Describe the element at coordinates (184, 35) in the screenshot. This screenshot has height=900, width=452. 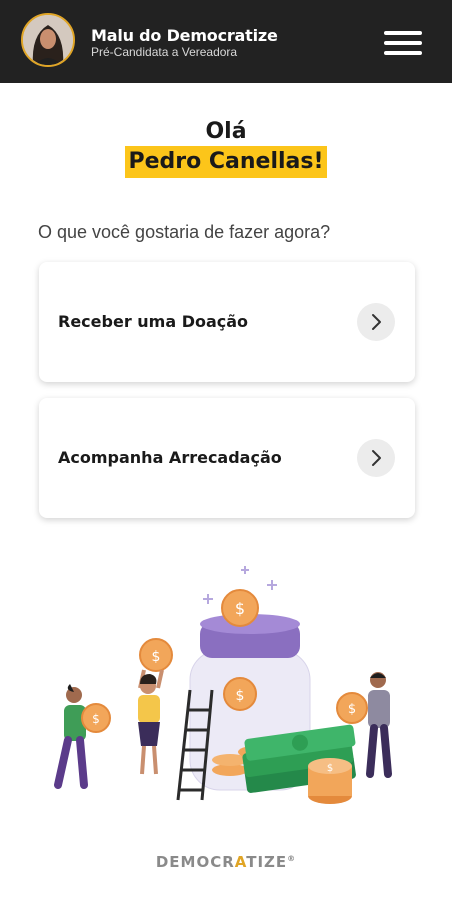
I see `candidate-name: Malu do Democratize` at that location.